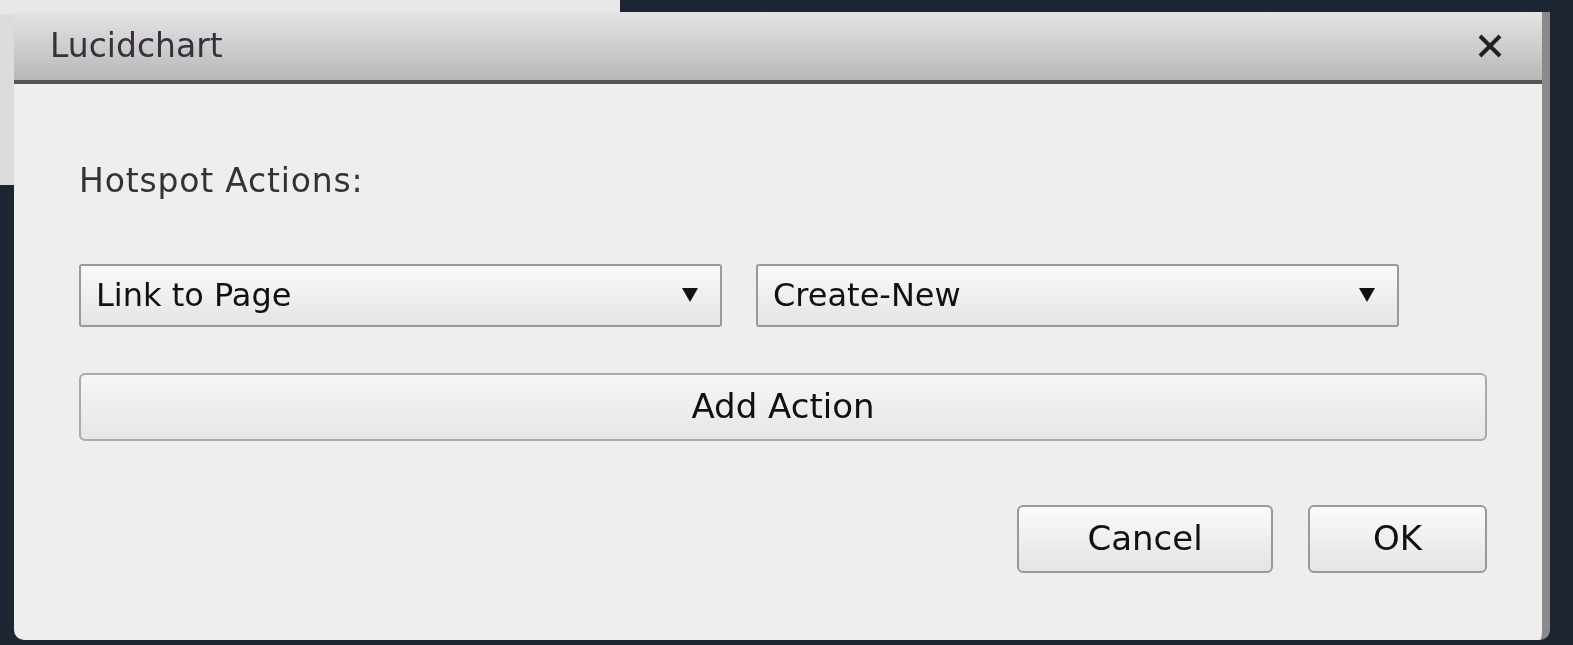 The image size is (1573, 645). Describe the element at coordinates (783, 406) in the screenshot. I see `add-action-button: Add Action` at that location.